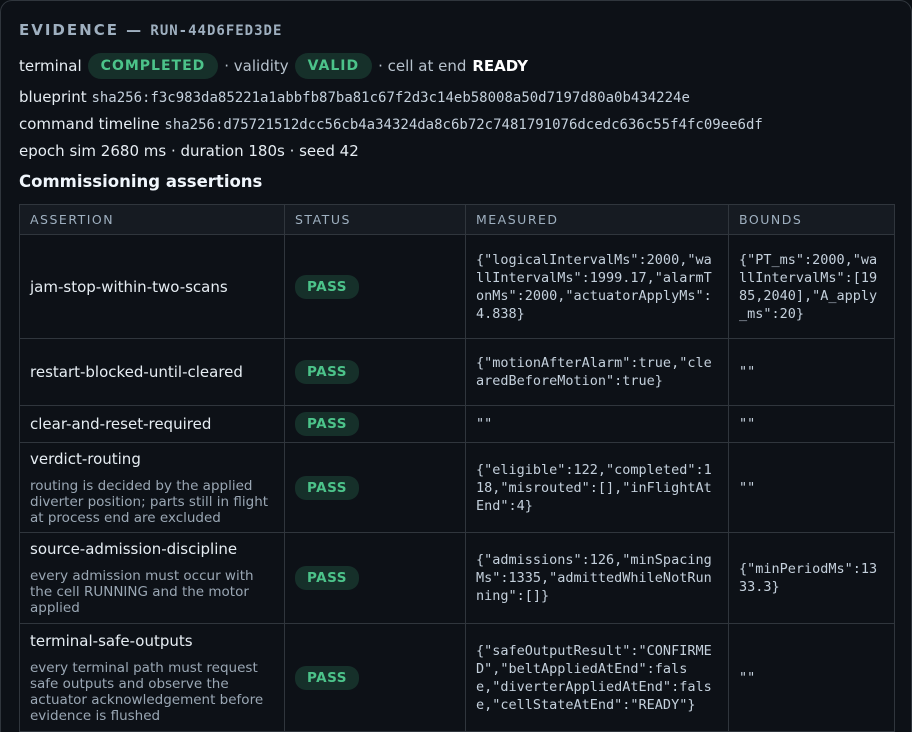  Describe the element at coordinates (152, 219) in the screenshot. I see `header-assertion: ASSERTION` at that location.